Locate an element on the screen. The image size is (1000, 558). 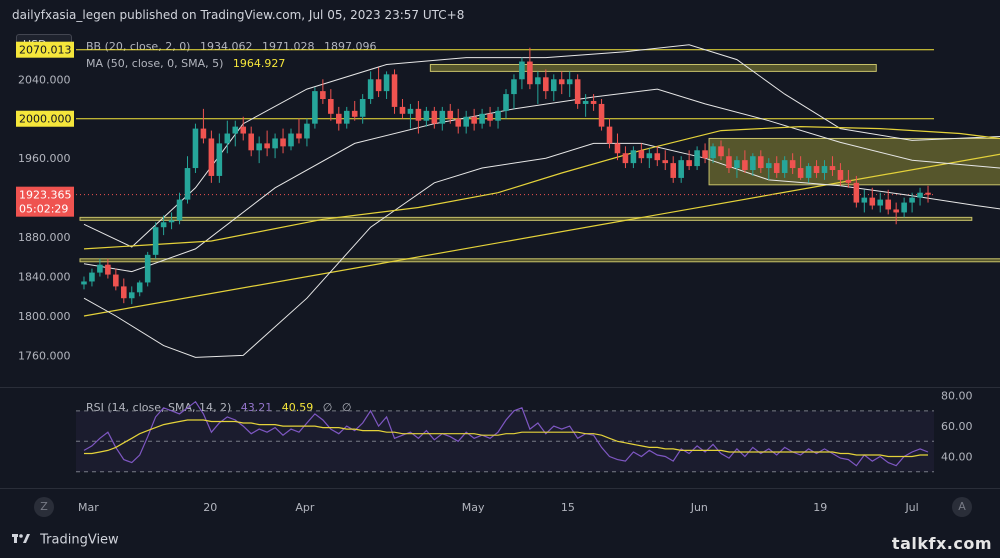
log-scale-button: Z is located at coordinates (44, 507).